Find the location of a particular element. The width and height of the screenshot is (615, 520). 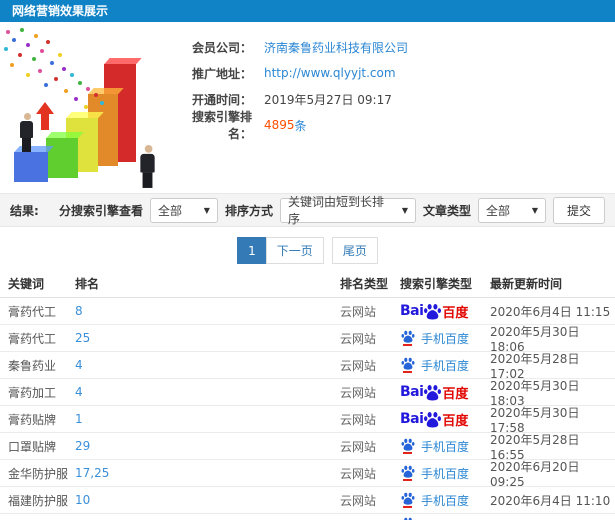

member-company-link: 济南秦鲁药业科技有限公司 is located at coordinates (336, 47).